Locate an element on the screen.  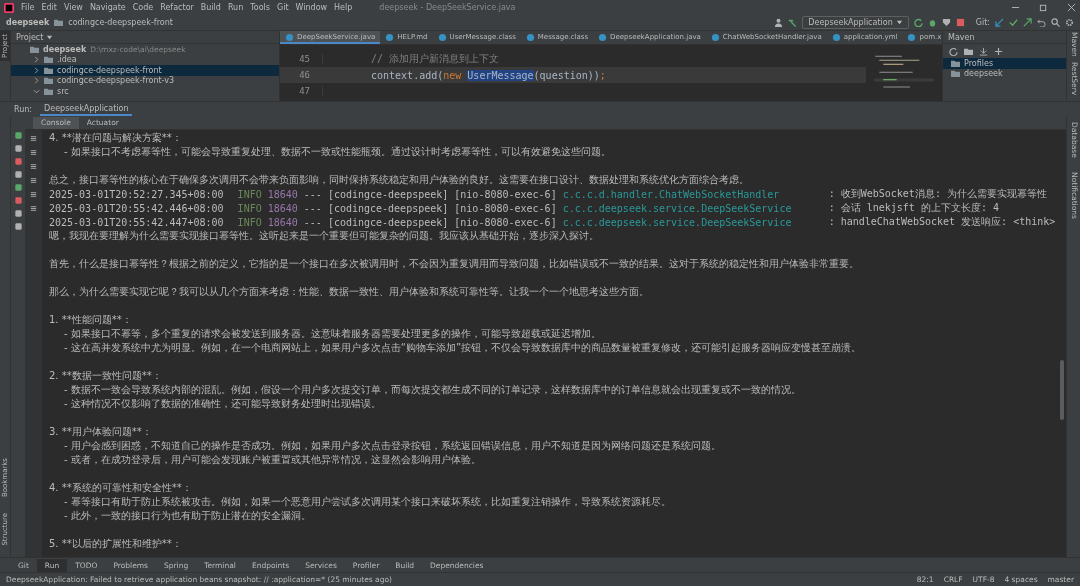
menu-item: File is located at coordinates (28, 7).